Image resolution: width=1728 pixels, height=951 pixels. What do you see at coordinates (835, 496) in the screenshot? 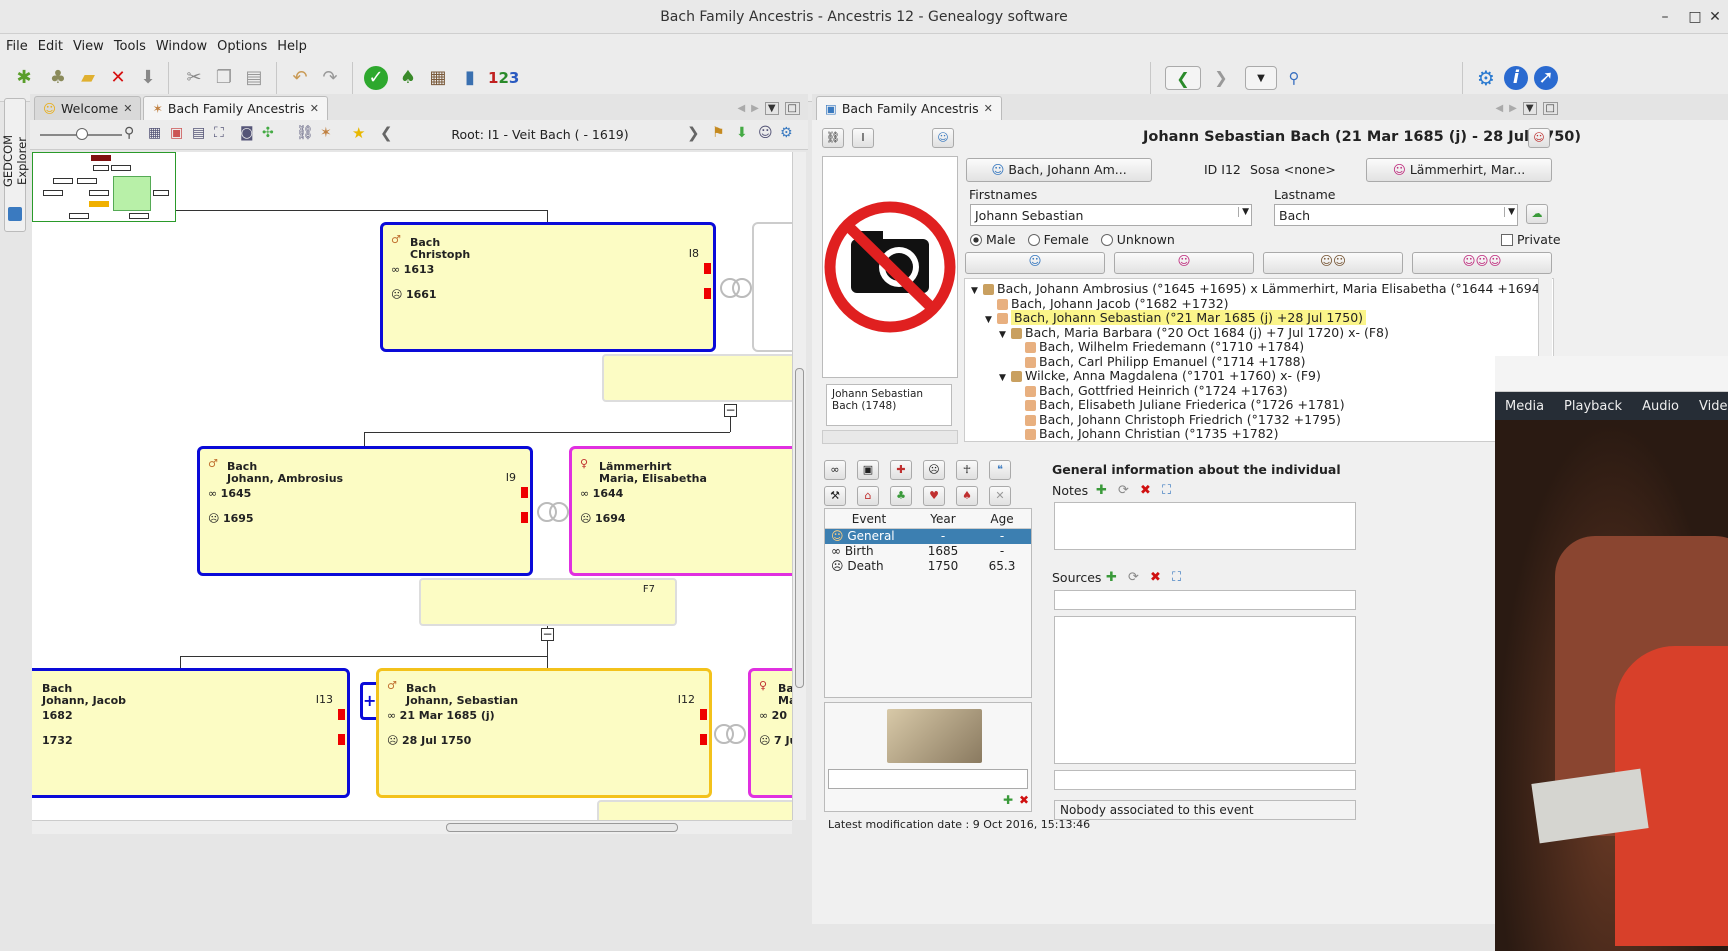
I see `event-icon-7: ⚒` at bounding box center [835, 496].